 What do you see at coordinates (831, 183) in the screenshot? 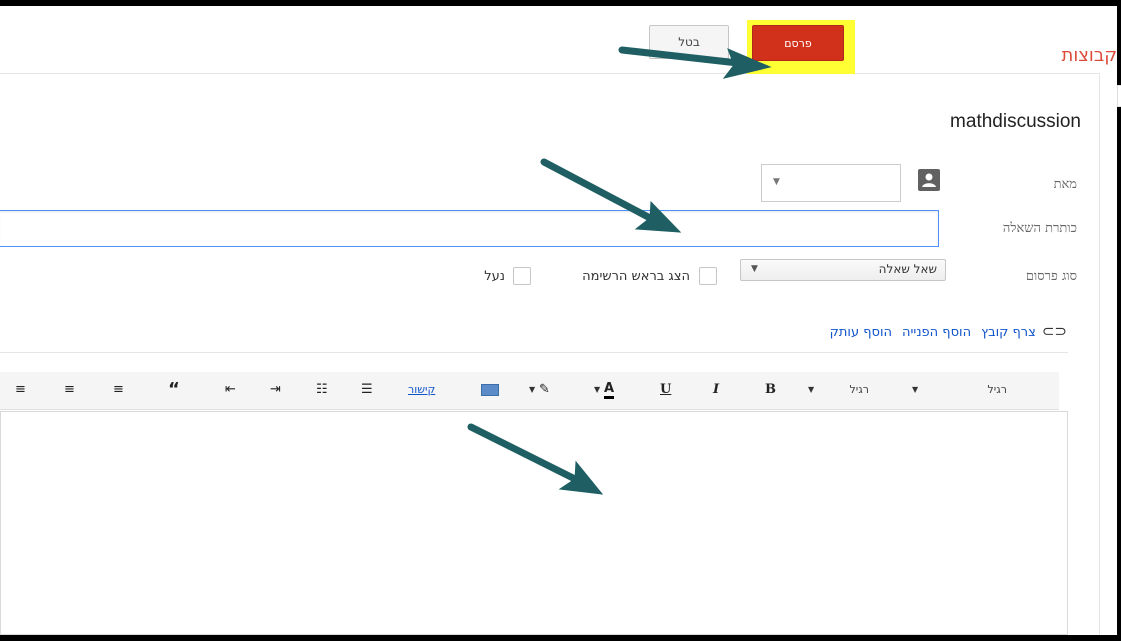
I see `from-select: ▼` at bounding box center [831, 183].